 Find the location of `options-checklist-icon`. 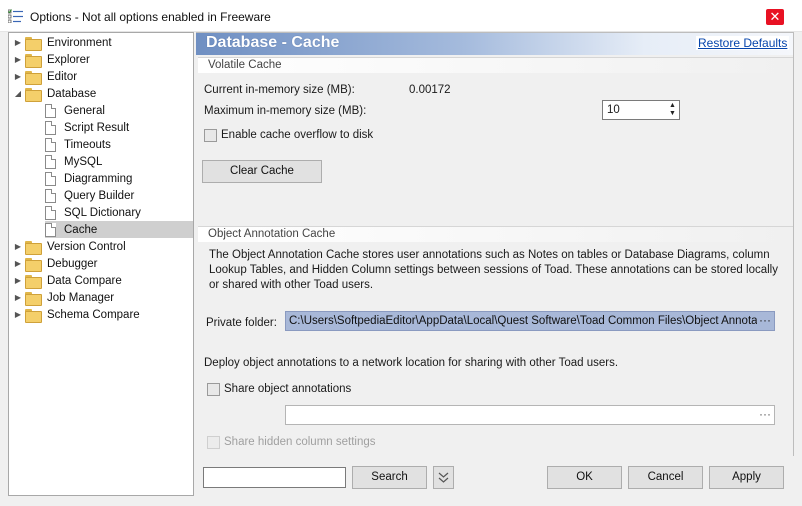

options-checklist-icon is located at coordinates (15, 16).